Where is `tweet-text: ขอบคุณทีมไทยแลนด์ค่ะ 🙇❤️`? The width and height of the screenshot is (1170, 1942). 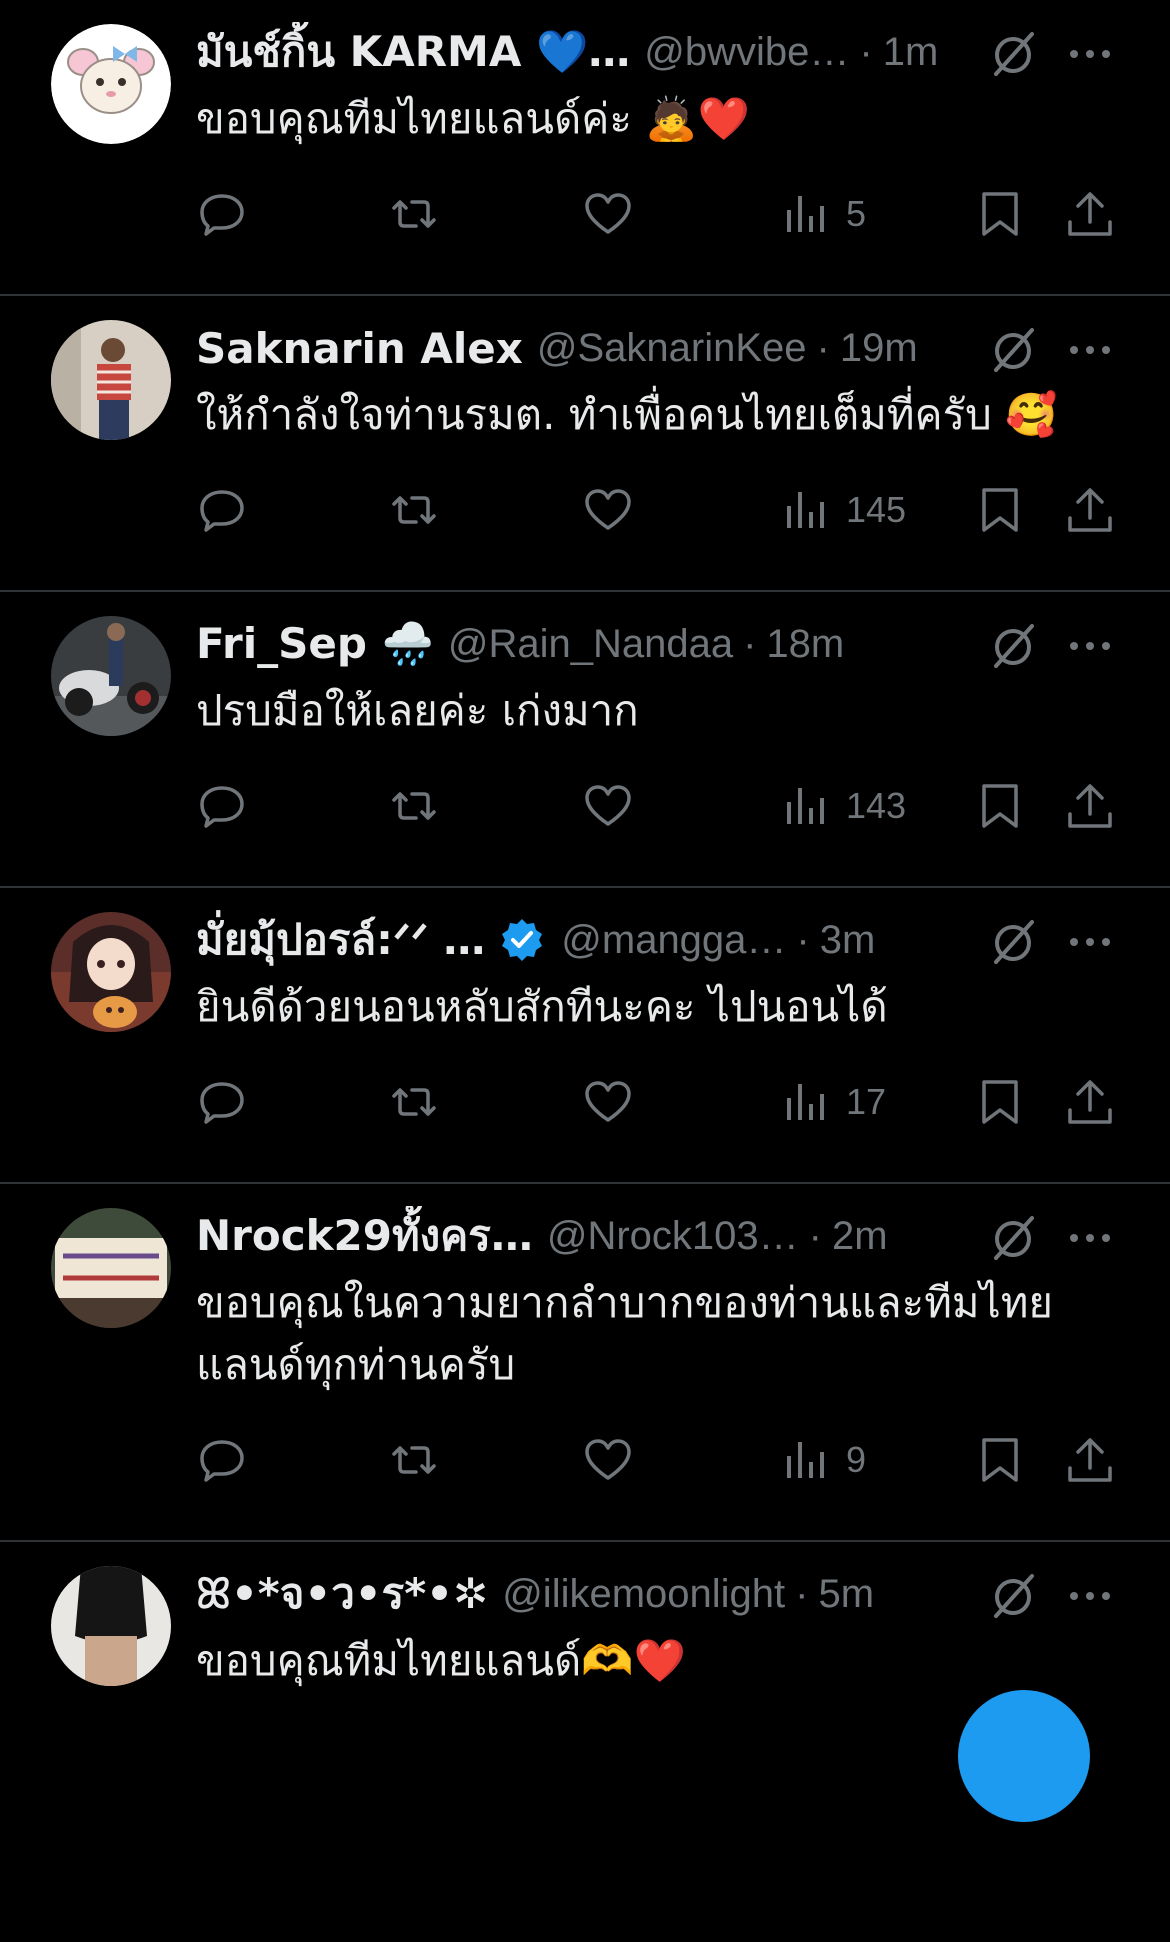
tweet-text: ขอบคุณทีมไทยแลนด์ค่ะ 🙇❤️ is located at coordinates (473, 118).